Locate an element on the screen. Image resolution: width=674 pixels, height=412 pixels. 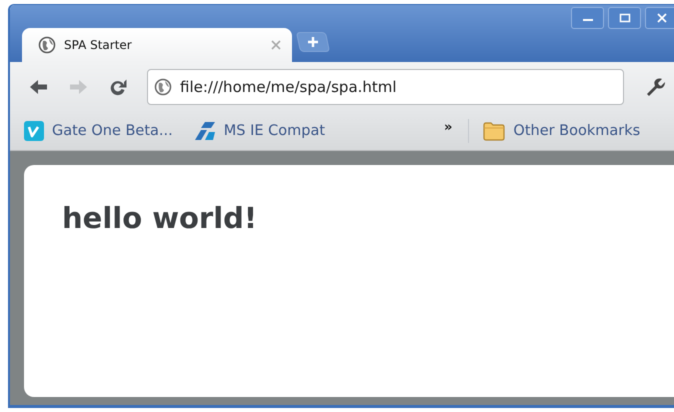
new-tab-button is located at coordinates (313, 42).